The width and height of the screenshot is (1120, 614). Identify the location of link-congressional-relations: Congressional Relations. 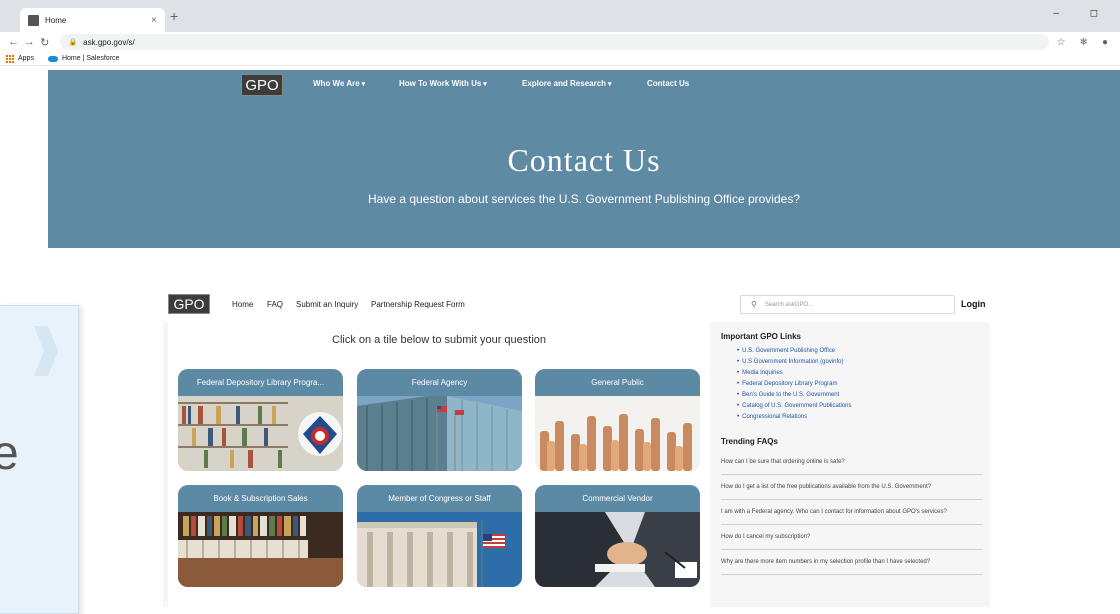
(794, 417).